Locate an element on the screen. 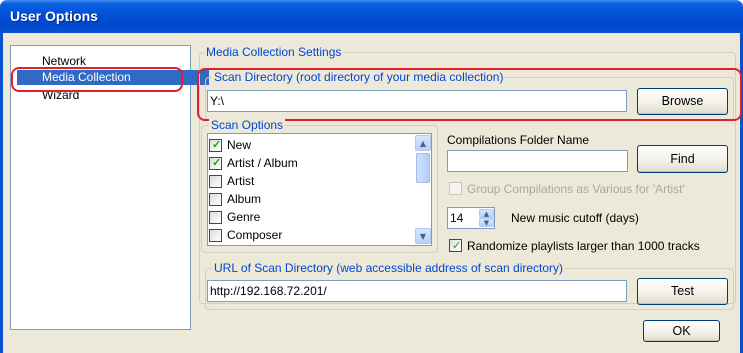  scan-option-genre: Genre is located at coordinates (234, 217).